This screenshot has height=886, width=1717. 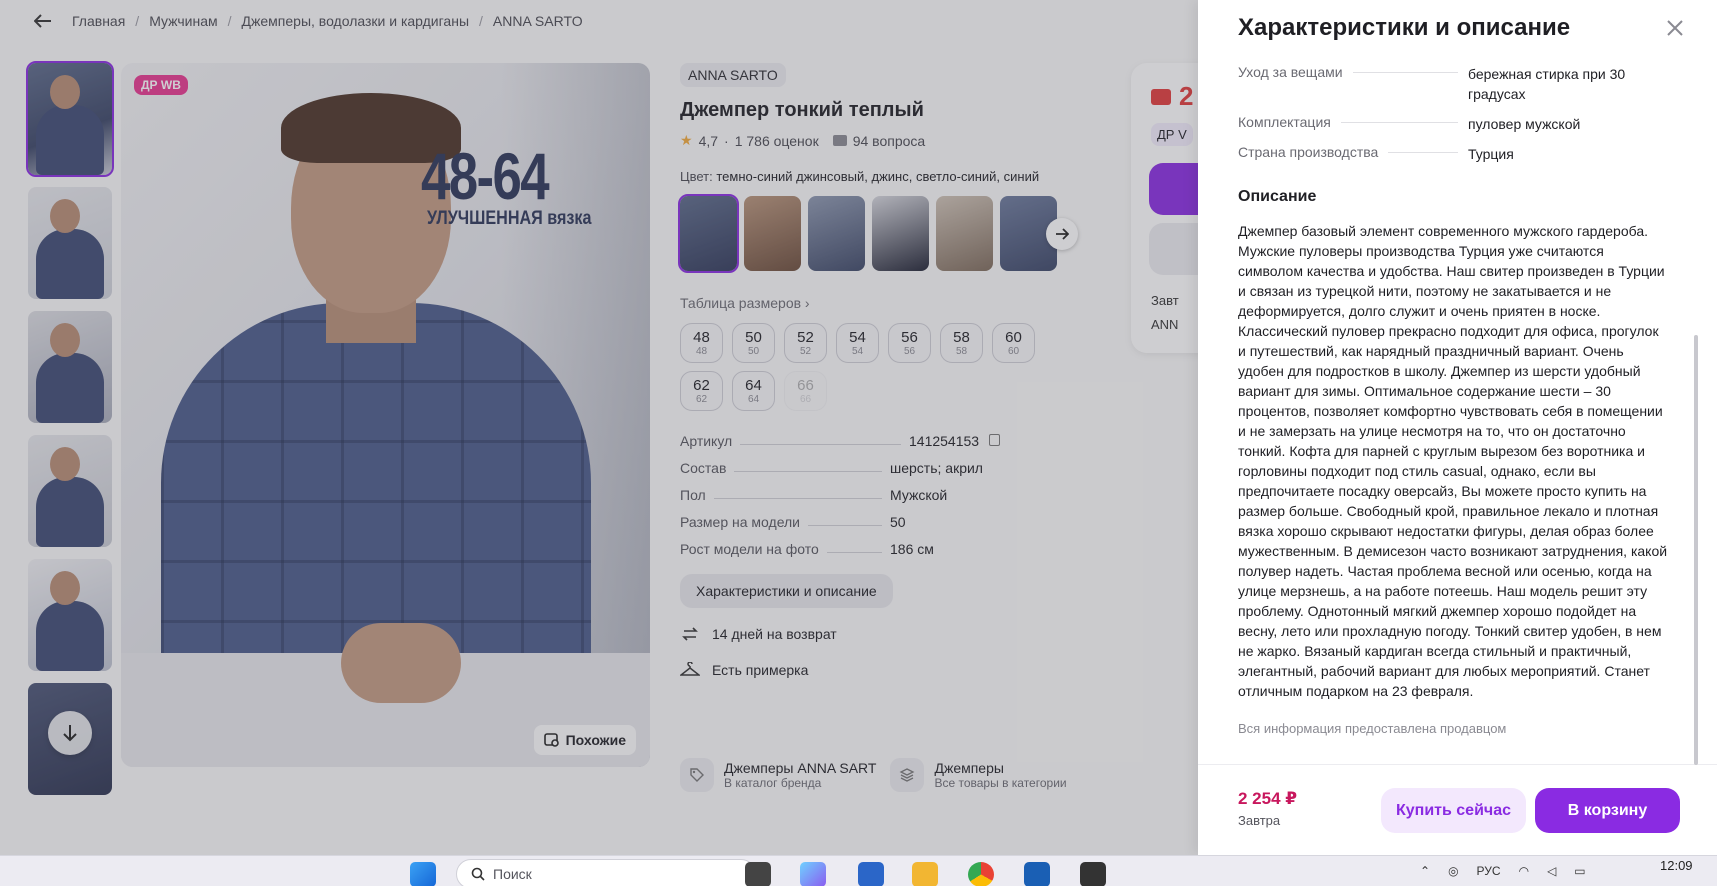 I want to click on reviews-count: 1 786 оценок, so click(x=777, y=141).